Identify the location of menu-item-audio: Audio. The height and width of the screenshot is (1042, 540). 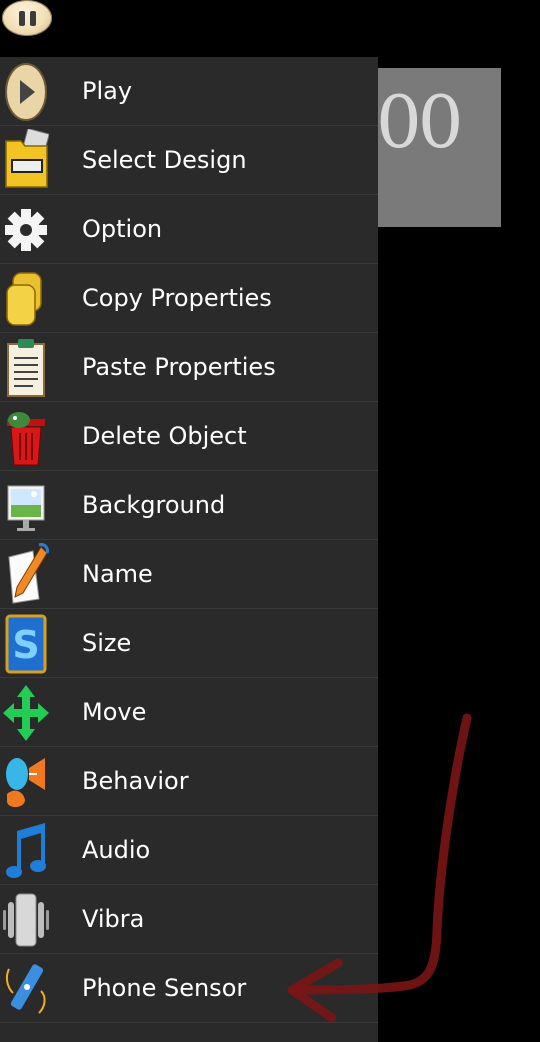
(189, 850).